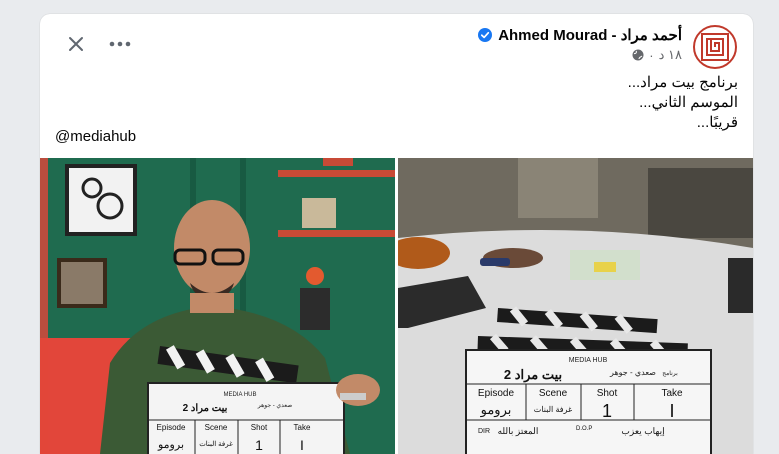 The height and width of the screenshot is (454, 779). I want to click on clapper-left-value: غرفة البنات, so click(216, 444).